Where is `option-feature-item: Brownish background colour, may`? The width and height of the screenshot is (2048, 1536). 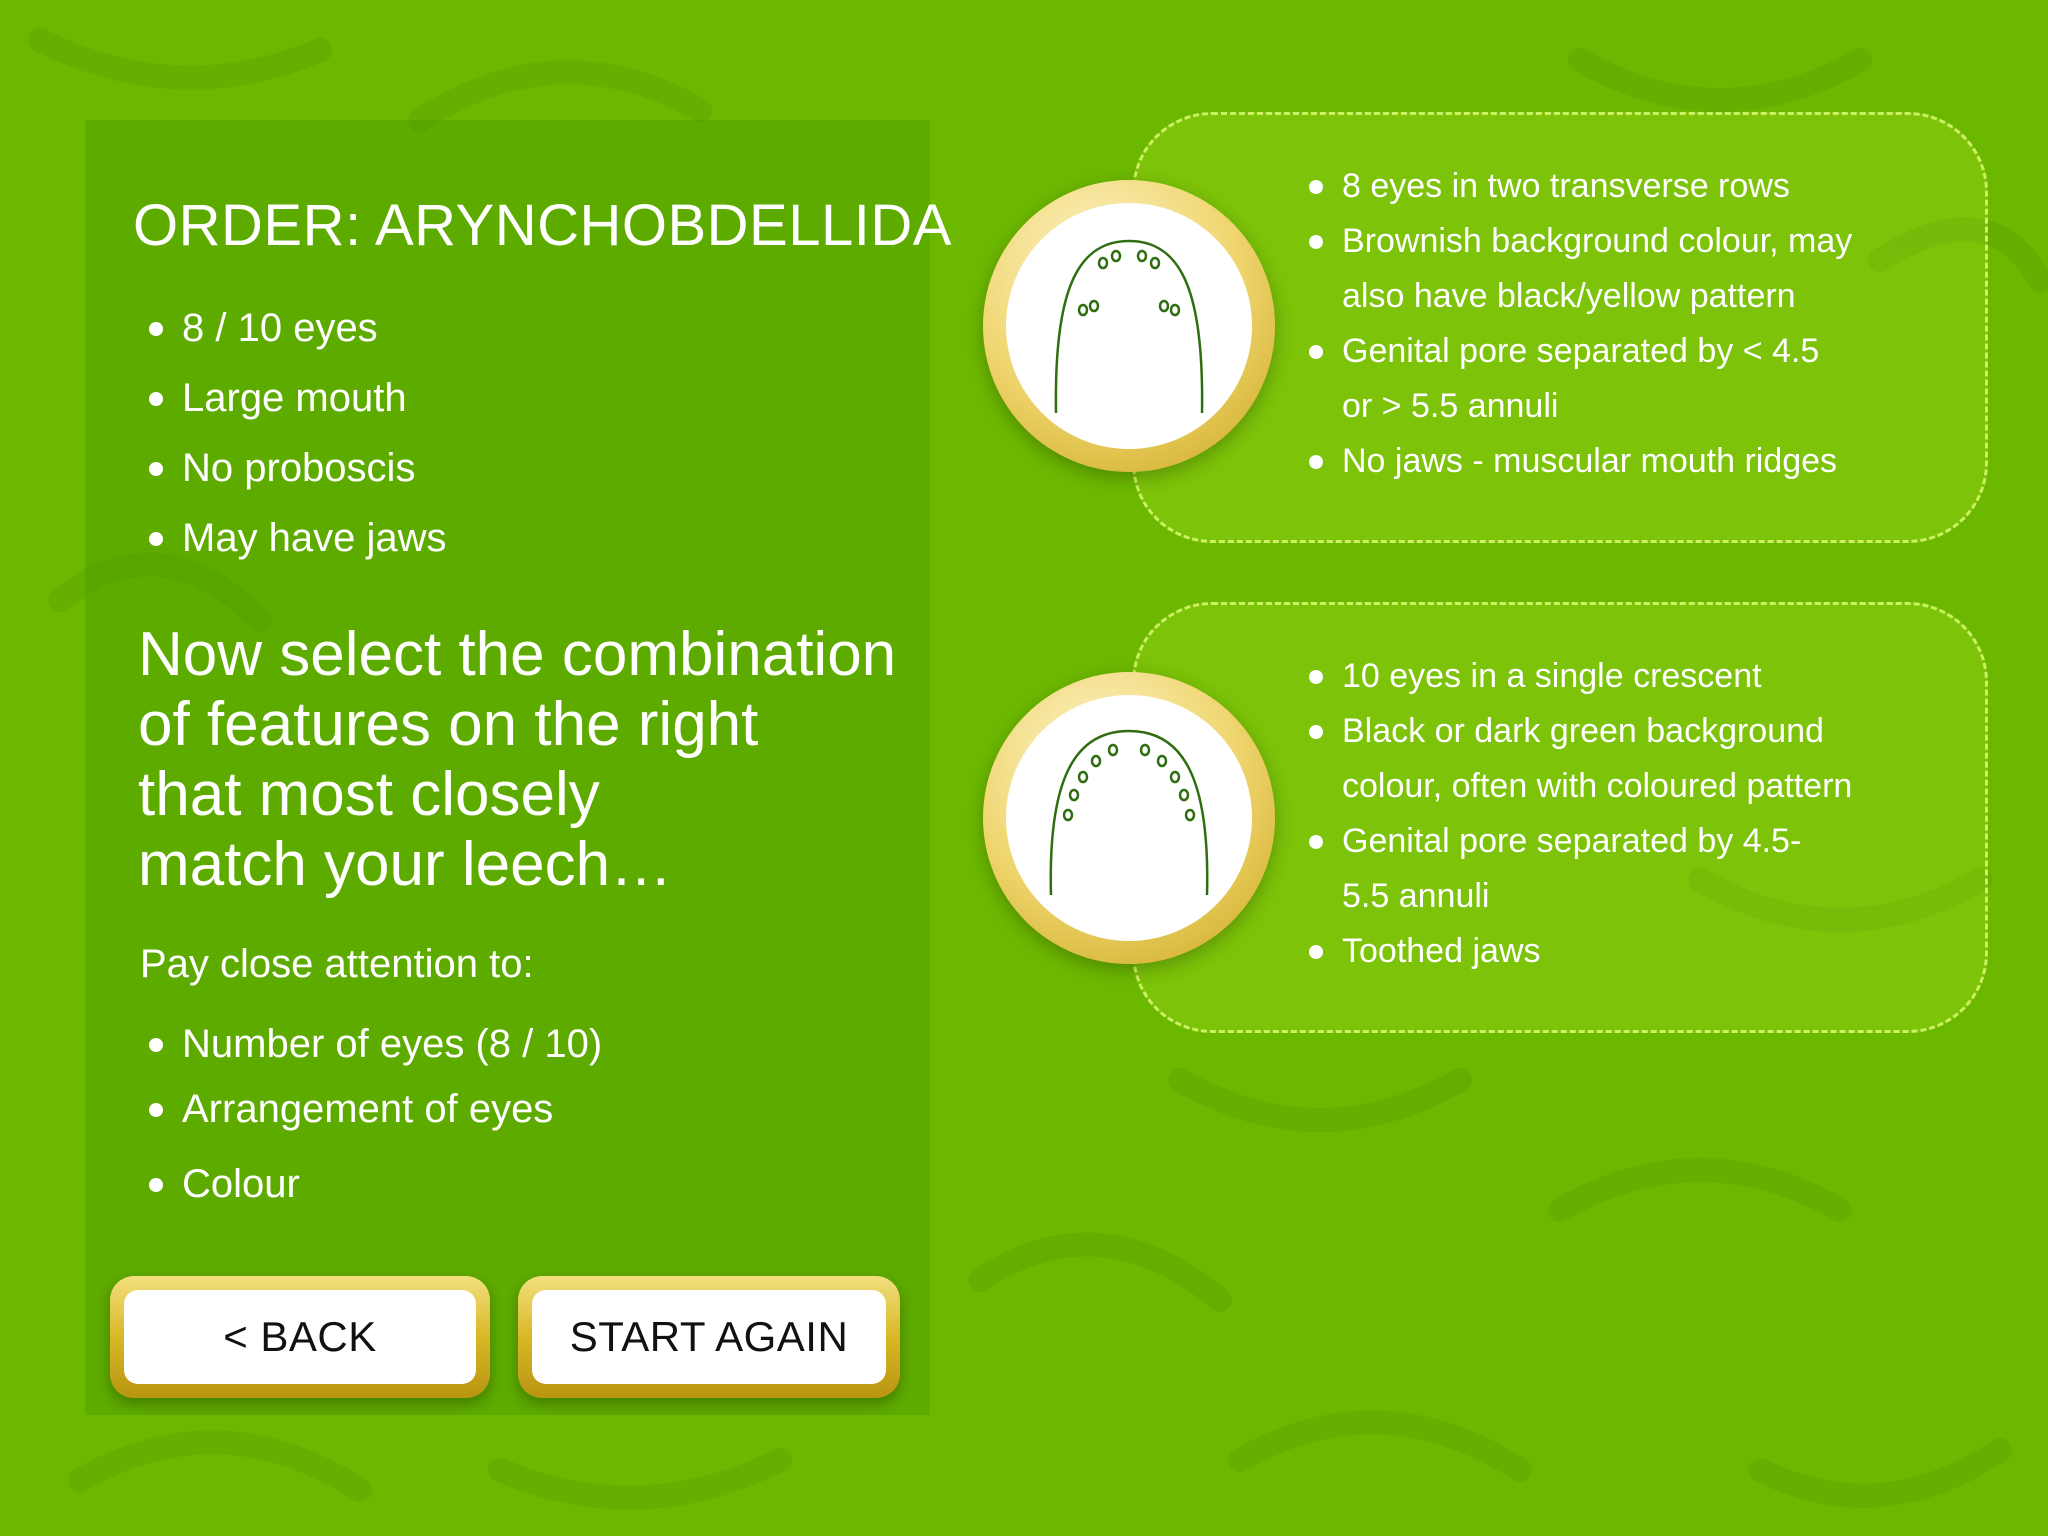 option-feature-item: Brownish background colour, may is located at coordinates (1576, 244).